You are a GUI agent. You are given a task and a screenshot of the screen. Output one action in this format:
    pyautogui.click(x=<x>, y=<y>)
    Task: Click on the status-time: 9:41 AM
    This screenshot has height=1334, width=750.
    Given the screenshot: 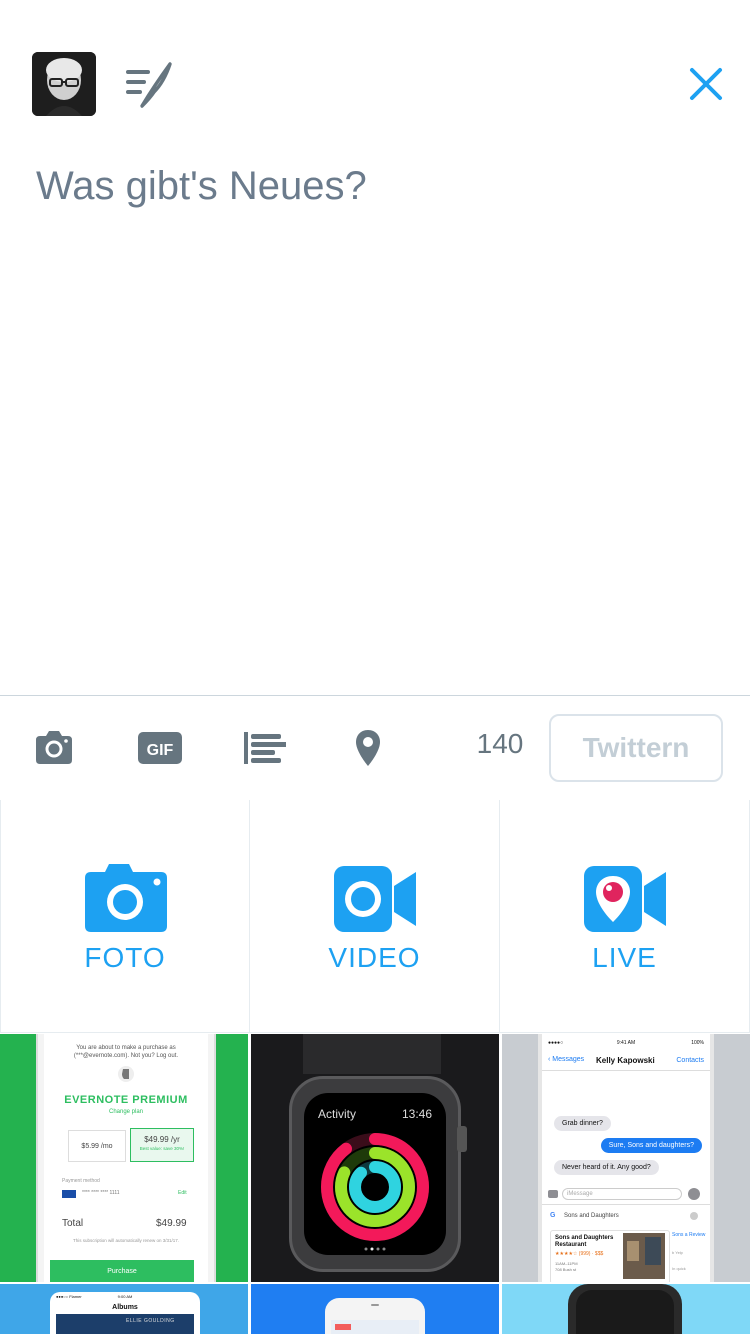 What is the action you would take?
    pyautogui.click(x=626, y=1043)
    